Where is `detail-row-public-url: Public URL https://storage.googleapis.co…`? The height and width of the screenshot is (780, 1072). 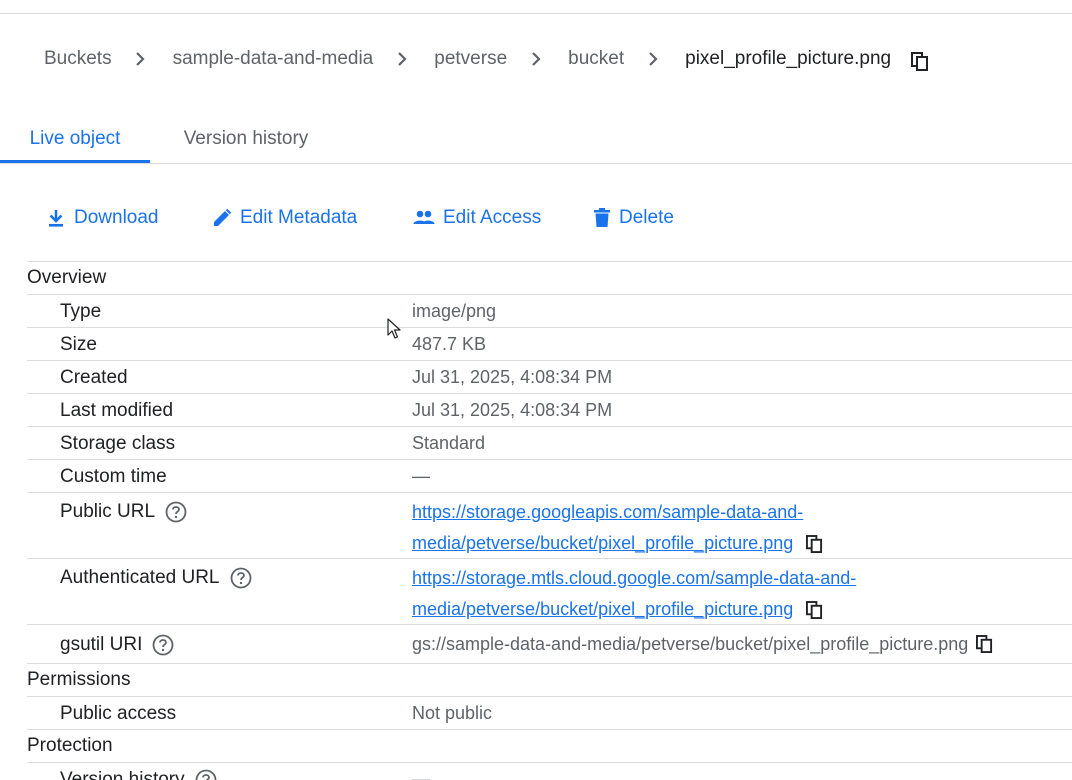
detail-row-public-url: Public URL https://storage.googleapis.co… is located at coordinates (549, 526).